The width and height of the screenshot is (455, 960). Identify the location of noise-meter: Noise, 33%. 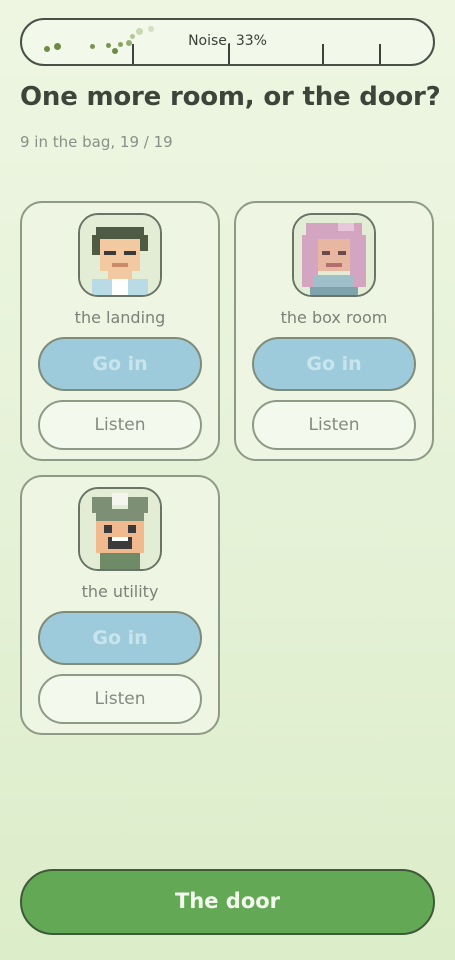
(227, 42).